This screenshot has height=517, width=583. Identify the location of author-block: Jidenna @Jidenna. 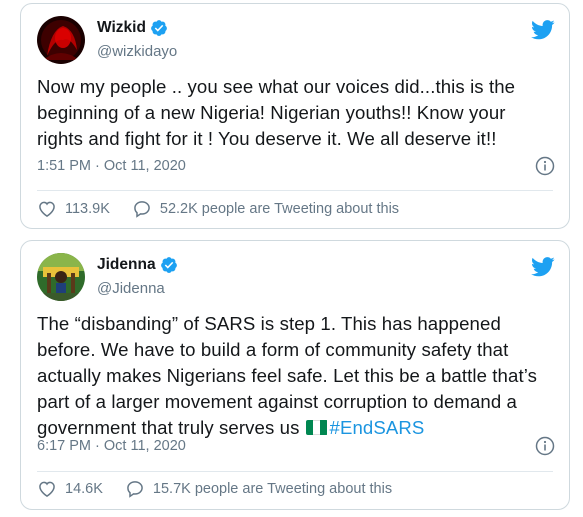
(137, 276).